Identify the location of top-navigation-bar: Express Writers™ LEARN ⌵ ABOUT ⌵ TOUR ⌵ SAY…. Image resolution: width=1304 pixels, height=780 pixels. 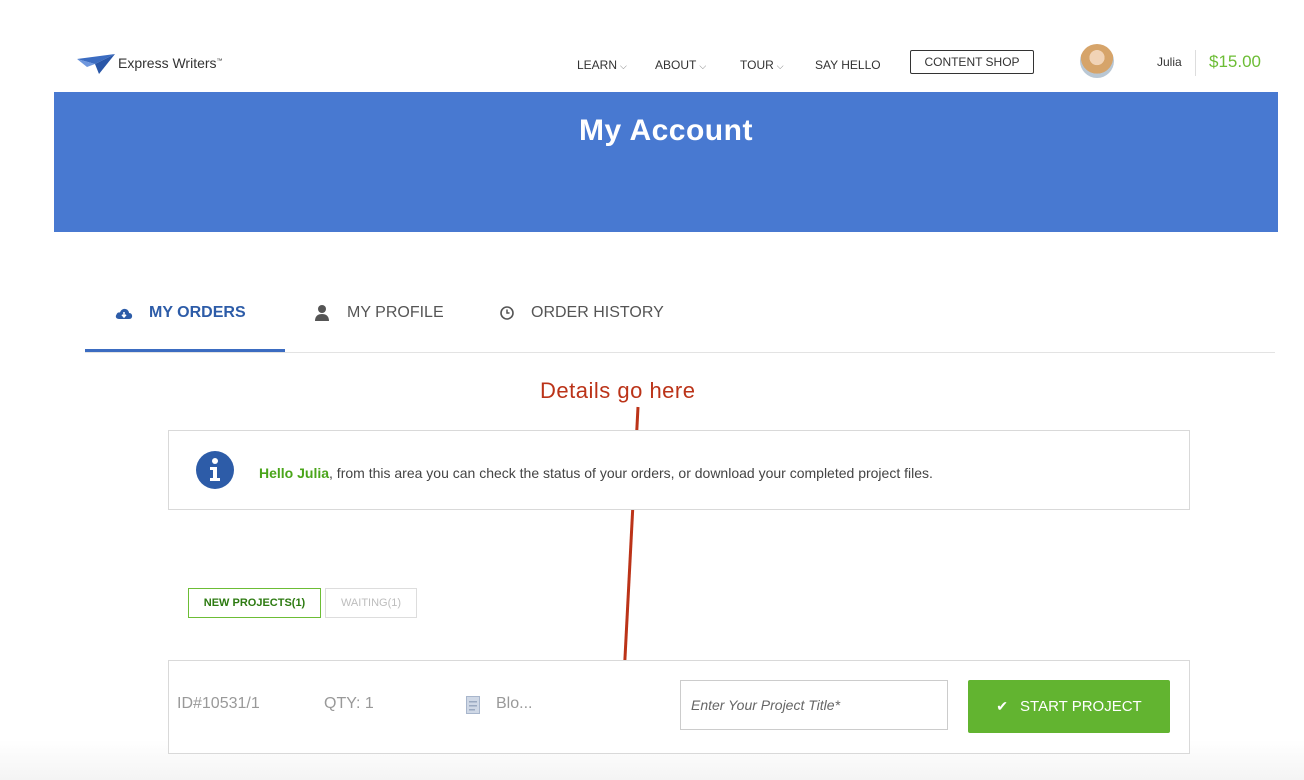
(652, 46).